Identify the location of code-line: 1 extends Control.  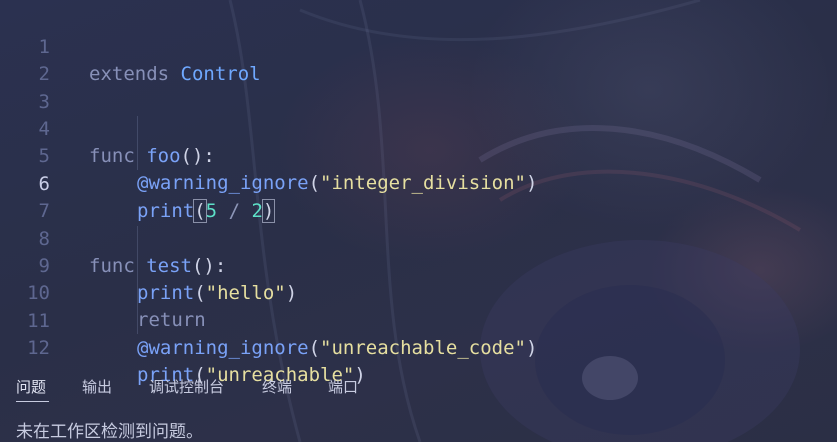
(130, 46).